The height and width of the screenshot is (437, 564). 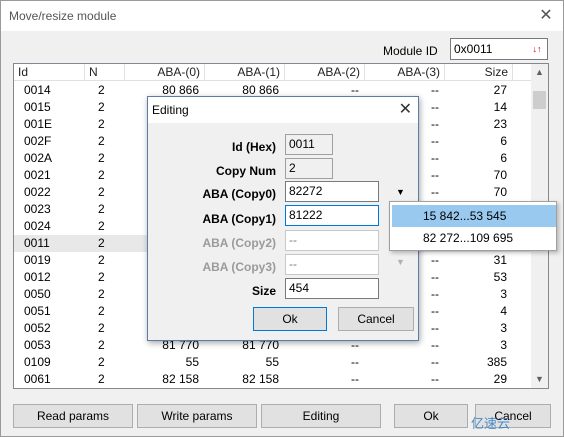 What do you see at coordinates (282, 16) in the screenshot?
I see `title-bar: Move/resize module ✕` at bounding box center [282, 16].